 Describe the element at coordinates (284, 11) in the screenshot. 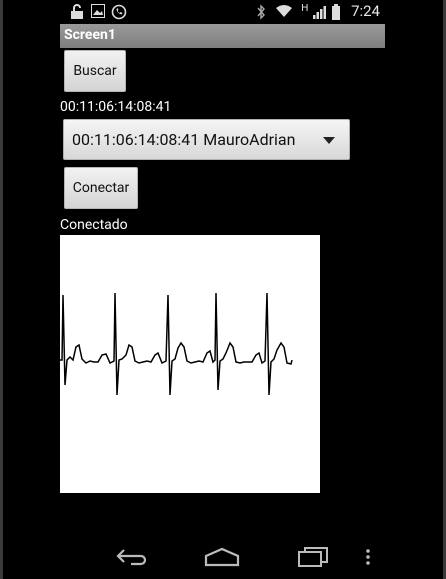

I see `wifi-icon` at that location.